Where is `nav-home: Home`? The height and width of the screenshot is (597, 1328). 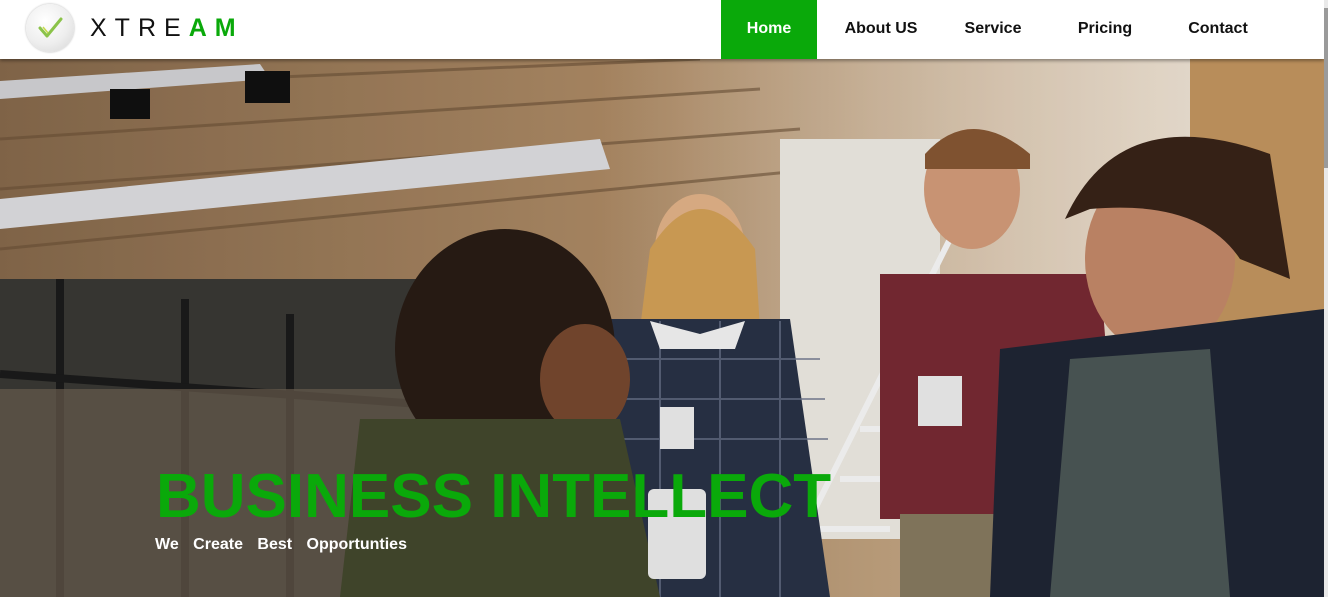 nav-home: Home is located at coordinates (769, 29).